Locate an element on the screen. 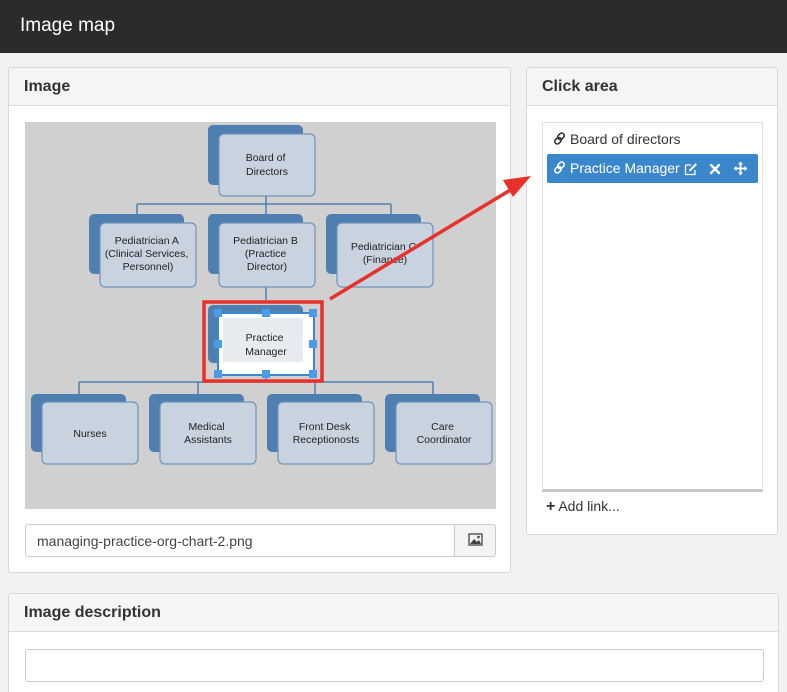 The image size is (787, 692). link-item-board: Board of directors is located at coordinates (652, 139).